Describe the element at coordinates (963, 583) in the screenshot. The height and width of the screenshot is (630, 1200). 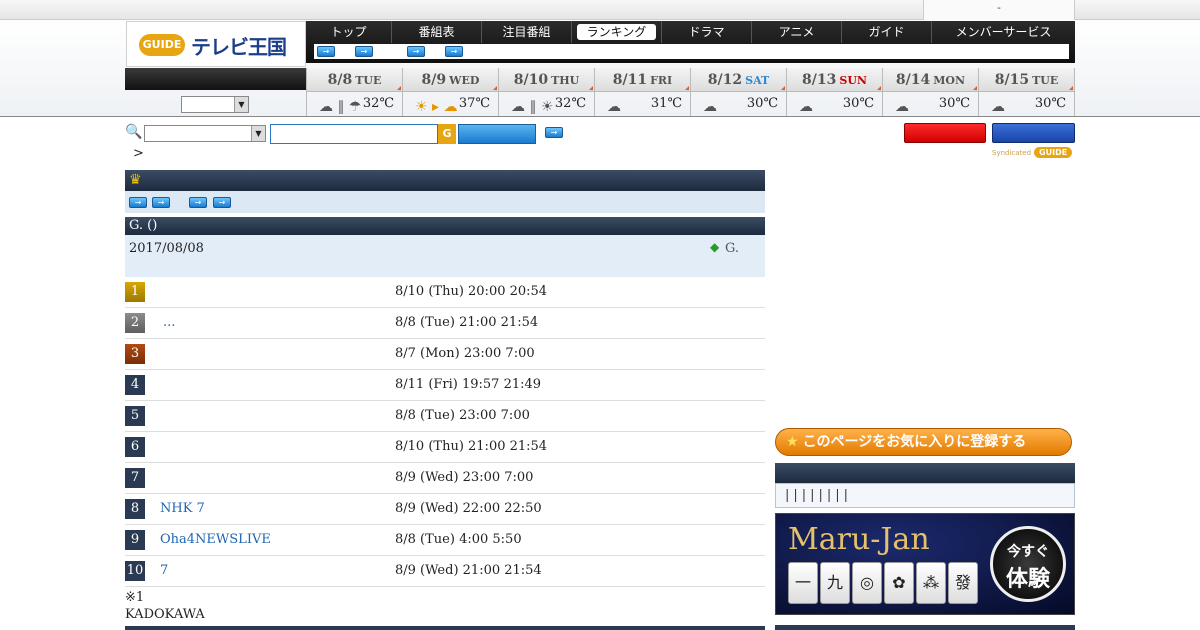
I see `mahjong-tile-icon: 發` at that location.